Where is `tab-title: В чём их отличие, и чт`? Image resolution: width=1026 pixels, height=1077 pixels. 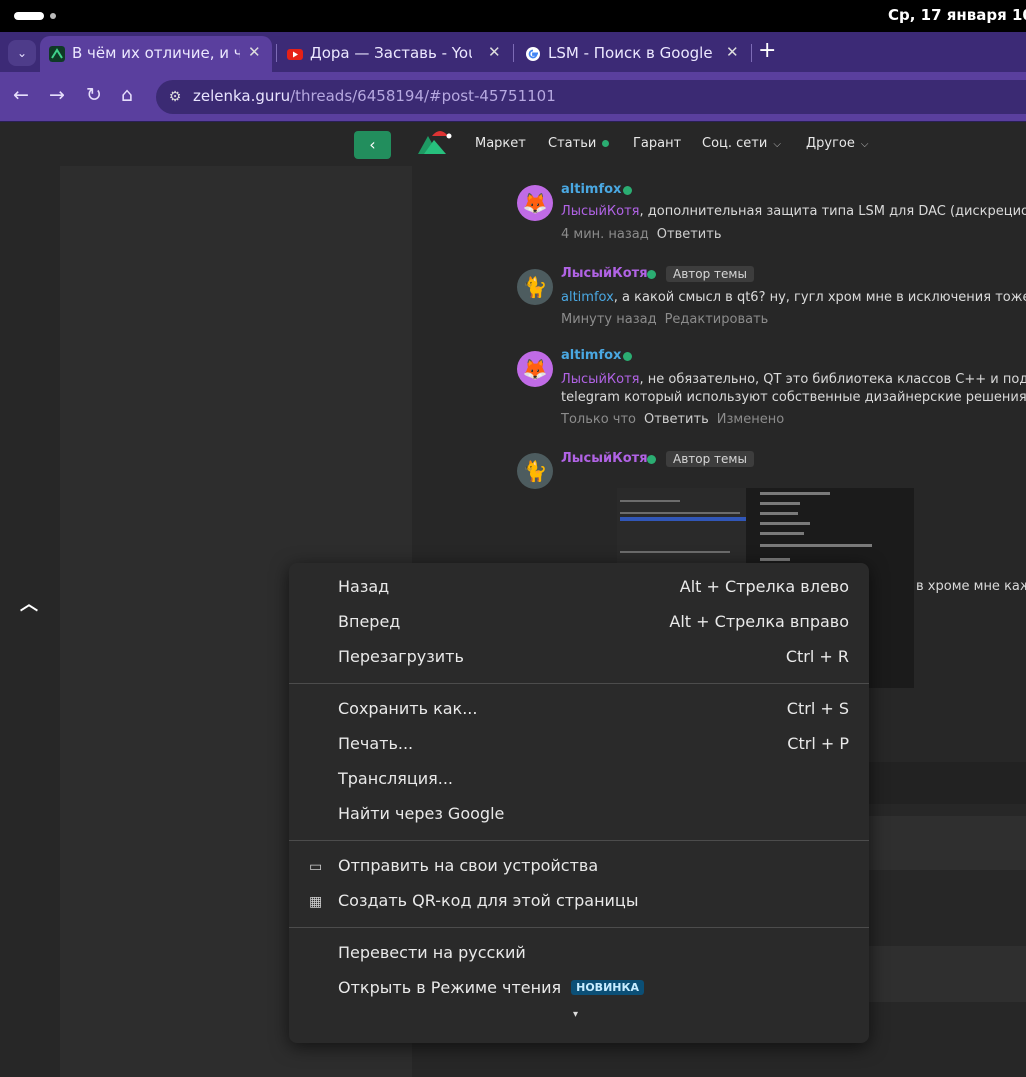 tab-title: В чём их отличие, и чт is located at coordinates (156, 53).